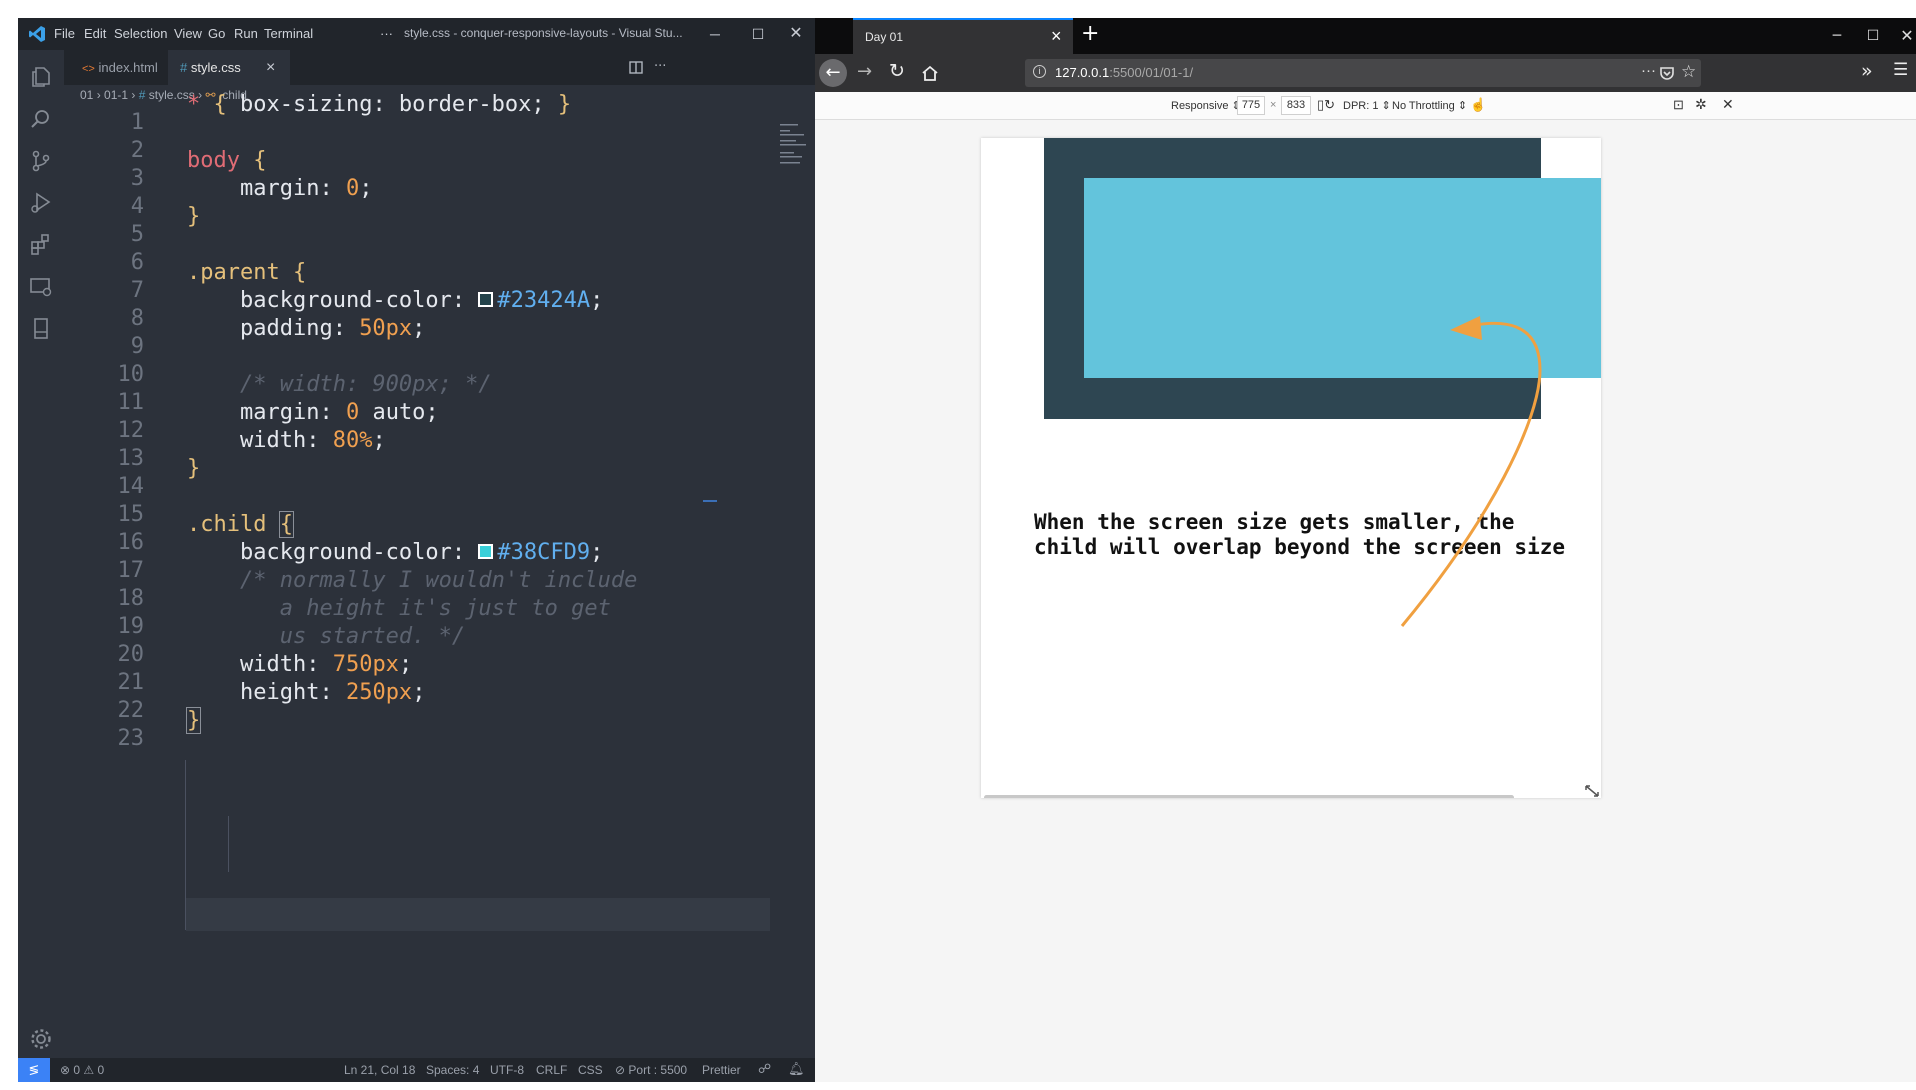 This screenshot has height=1090, width=1916. I want to click on url-bar: i 127.0.0.1:5500/01/01-1/ ··· ☆, so click(1363, 73).